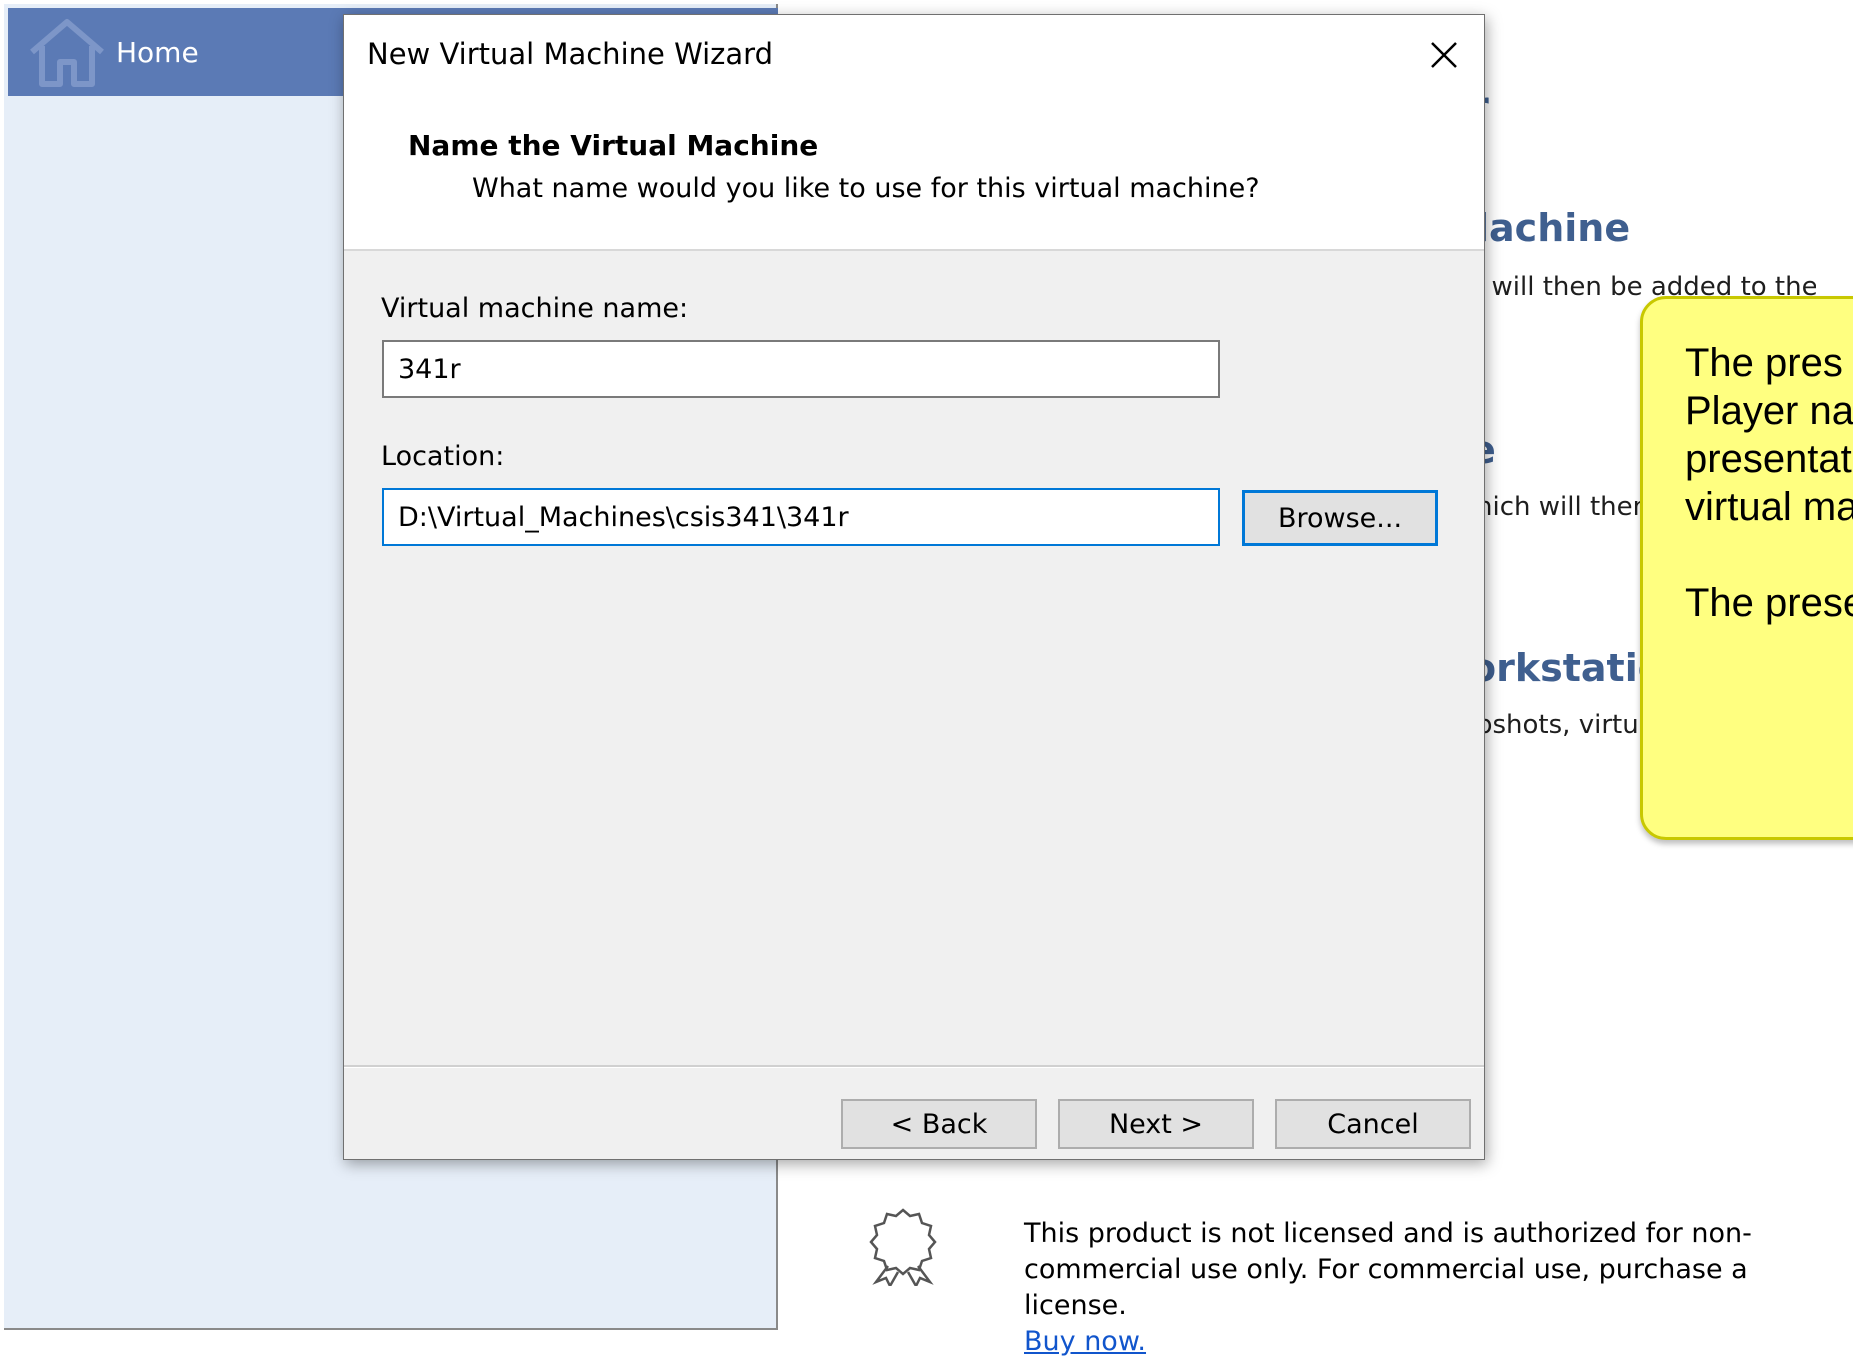 The height and width of the screenshot is (1360, 1853). I want to click on wizard-step-title: Name the Virtual Machine, so click(613, 145).